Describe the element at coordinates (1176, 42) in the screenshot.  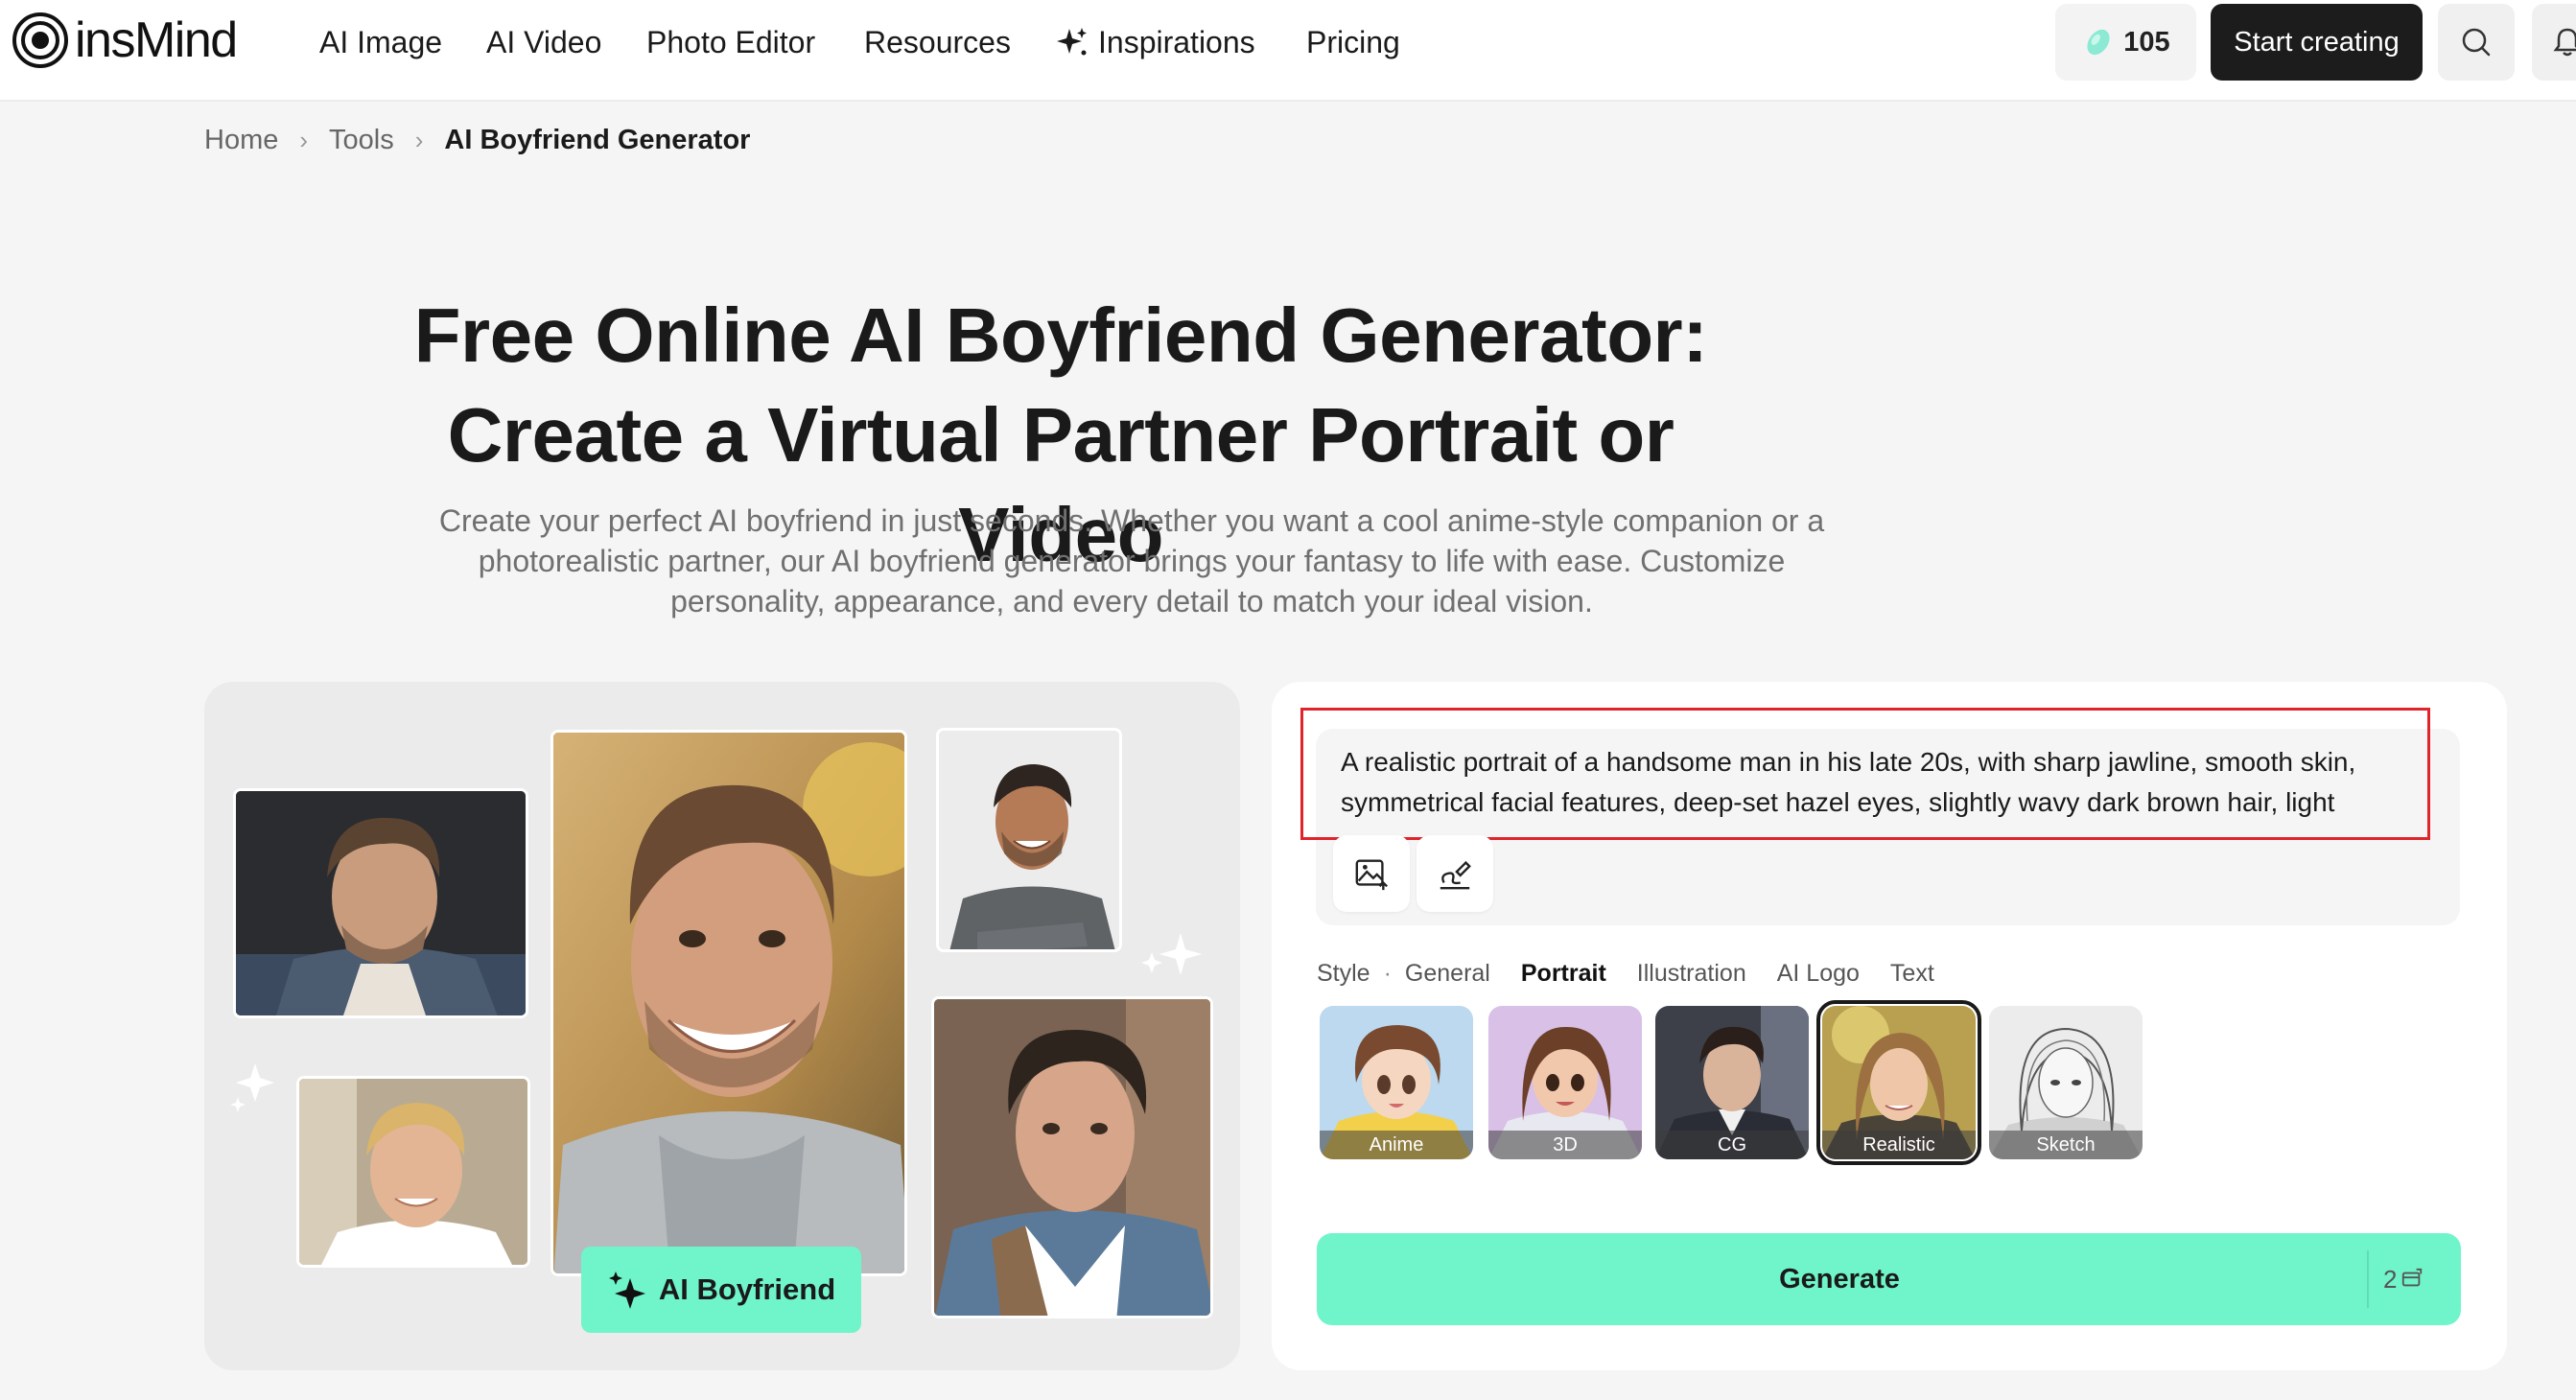
I see `nav-inspirations-label: Inspirations` at that location.